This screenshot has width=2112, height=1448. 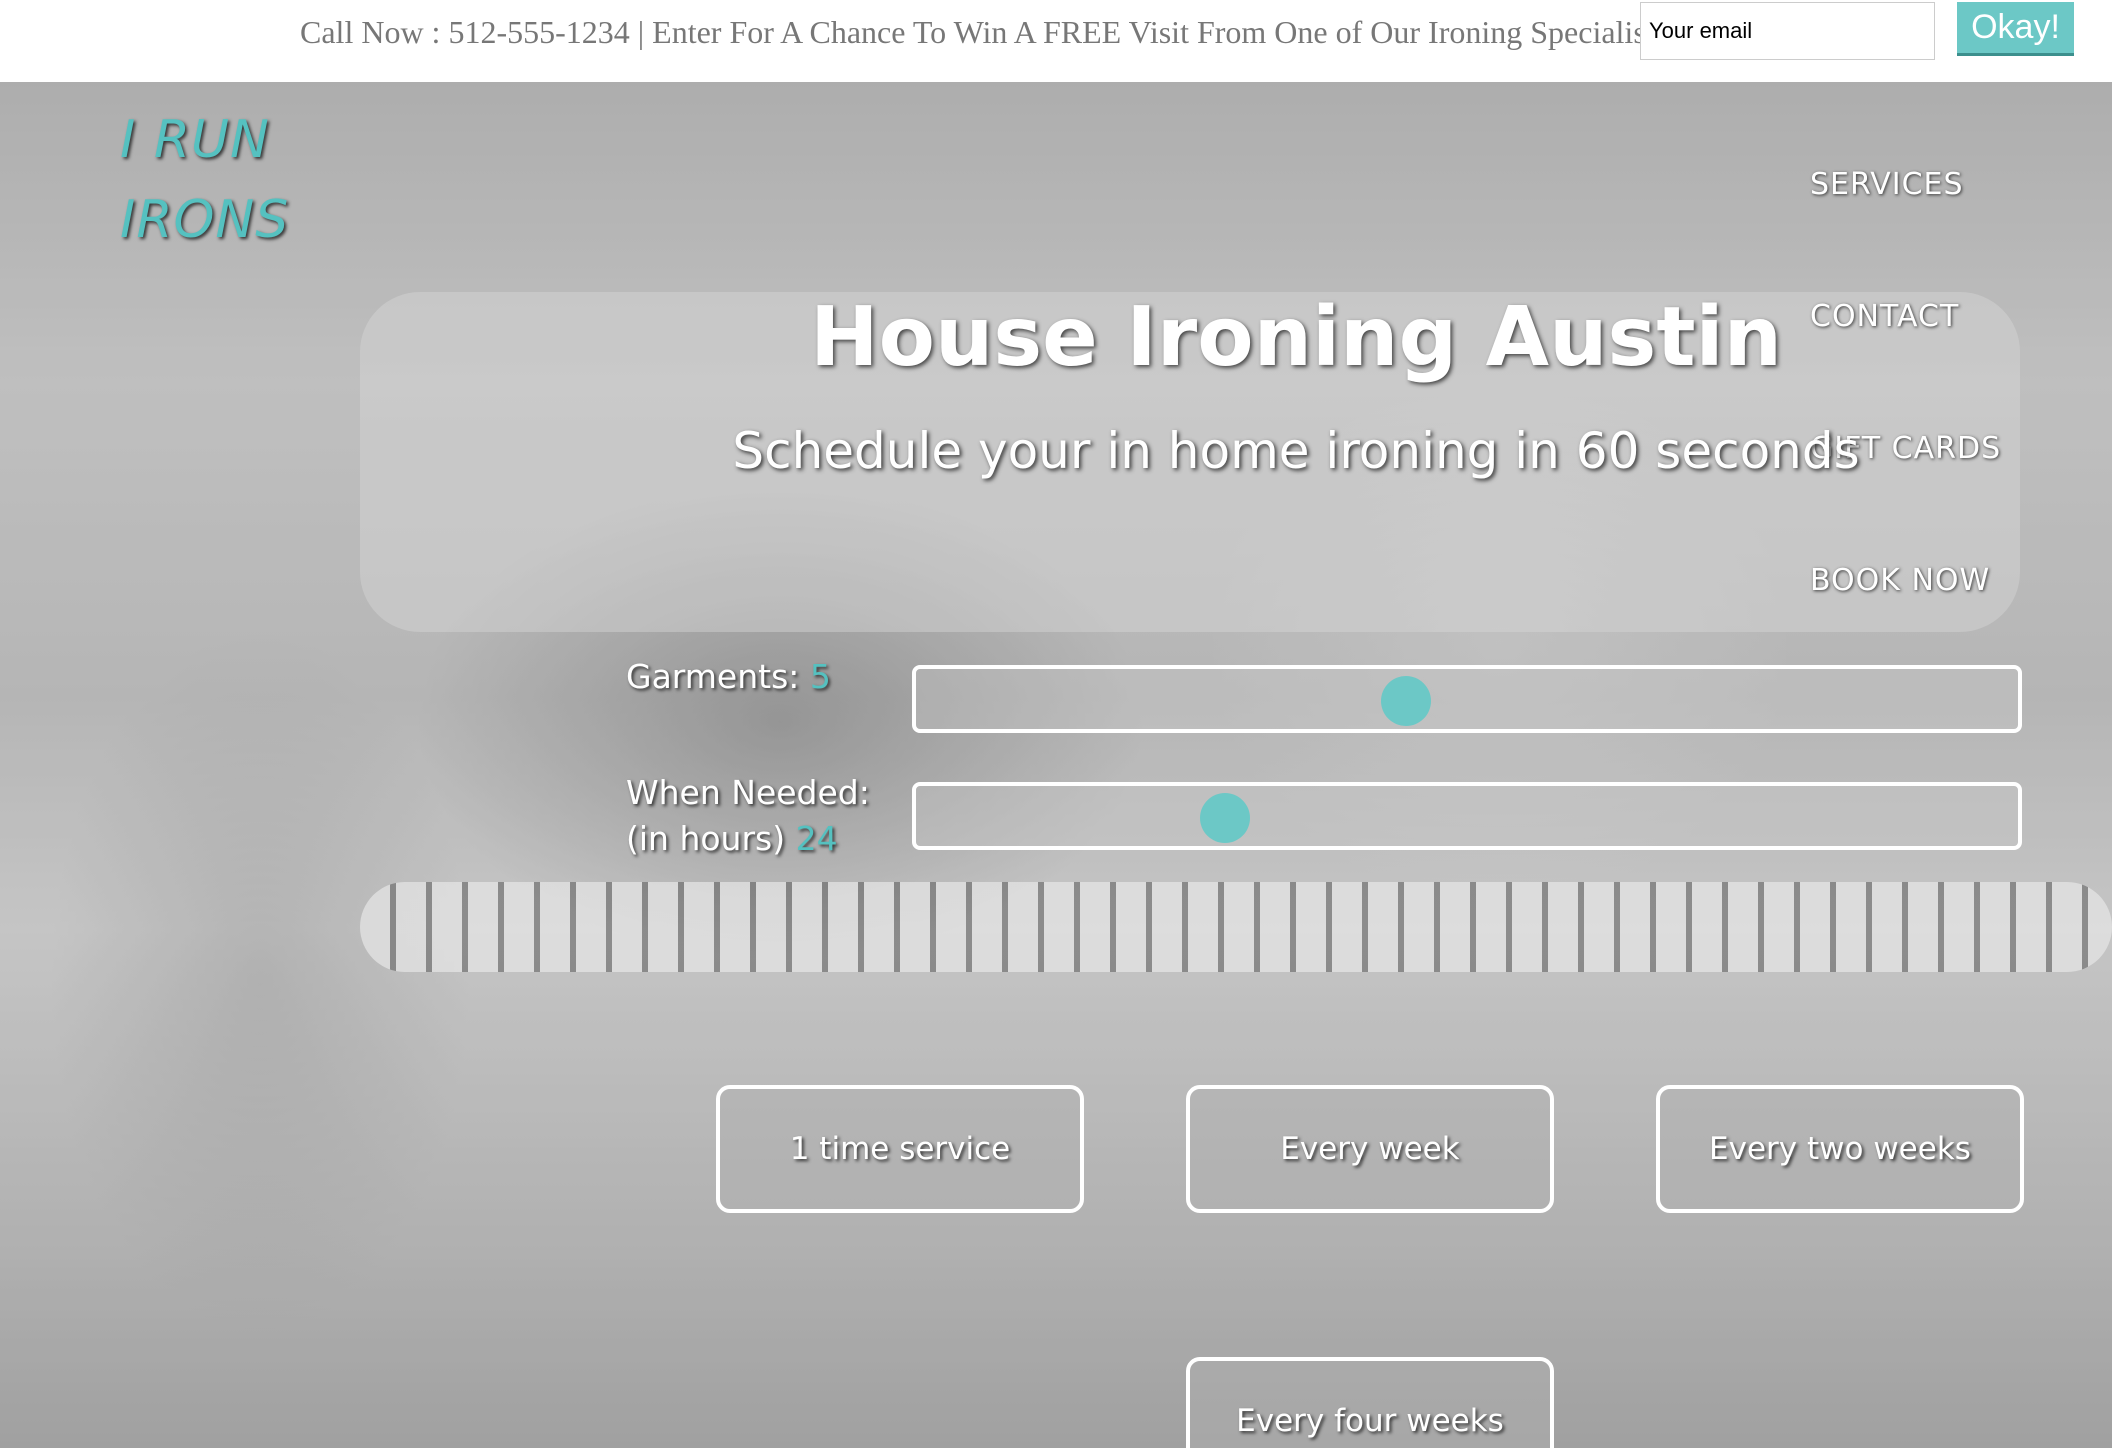 What do you see at coordinates (1224, 818) in the screenshot?
I see `when-needed-slider-thumb` at bounding box center [1224, 818].